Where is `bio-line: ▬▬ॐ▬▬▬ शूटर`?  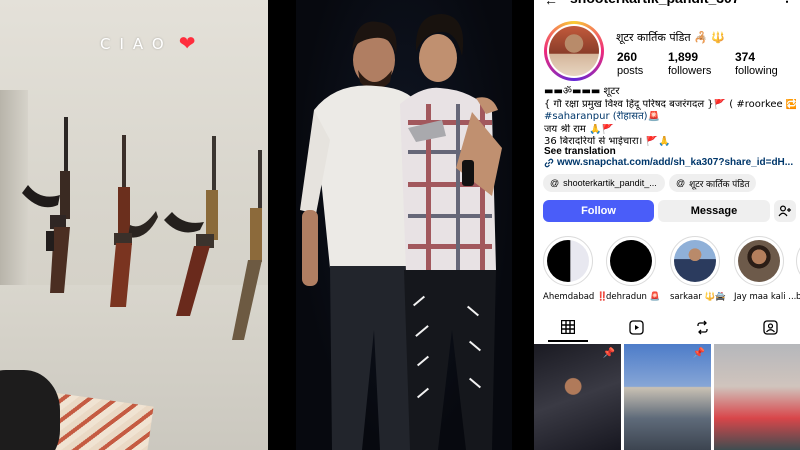
bio-line: ▬▬ॐ▬▬▬ शूटर is located at coordinates (582, 91).